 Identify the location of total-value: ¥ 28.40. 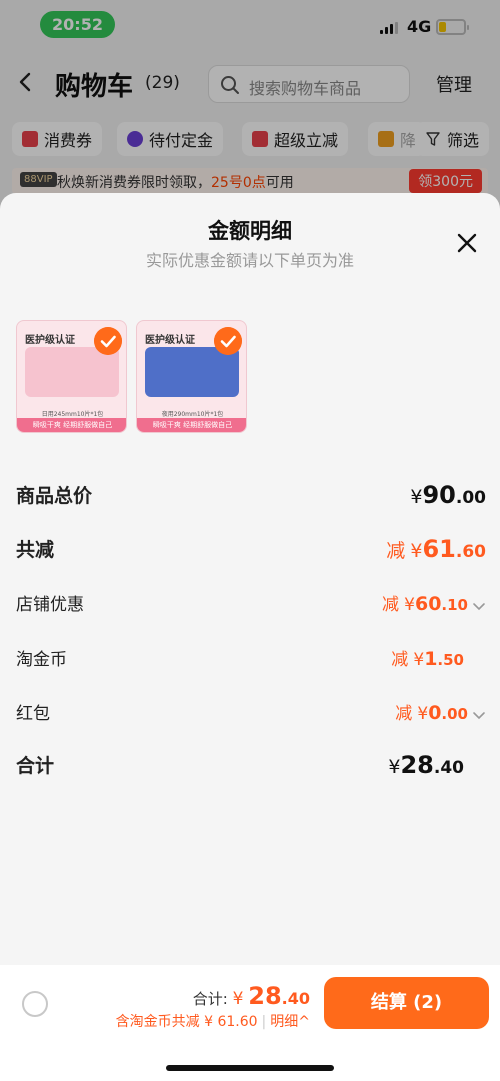
(271, 996).